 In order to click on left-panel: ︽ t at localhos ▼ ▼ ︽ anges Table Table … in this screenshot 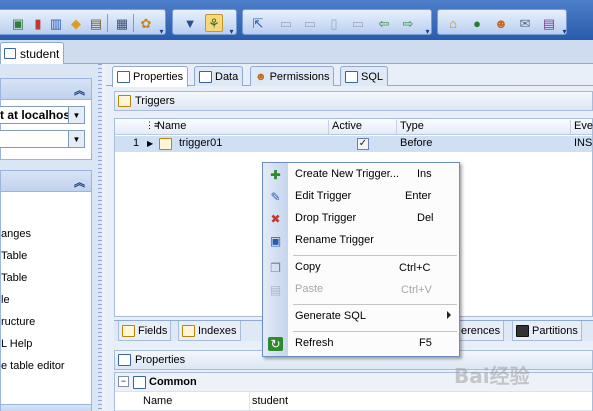, I will do `click(51, 237)`.